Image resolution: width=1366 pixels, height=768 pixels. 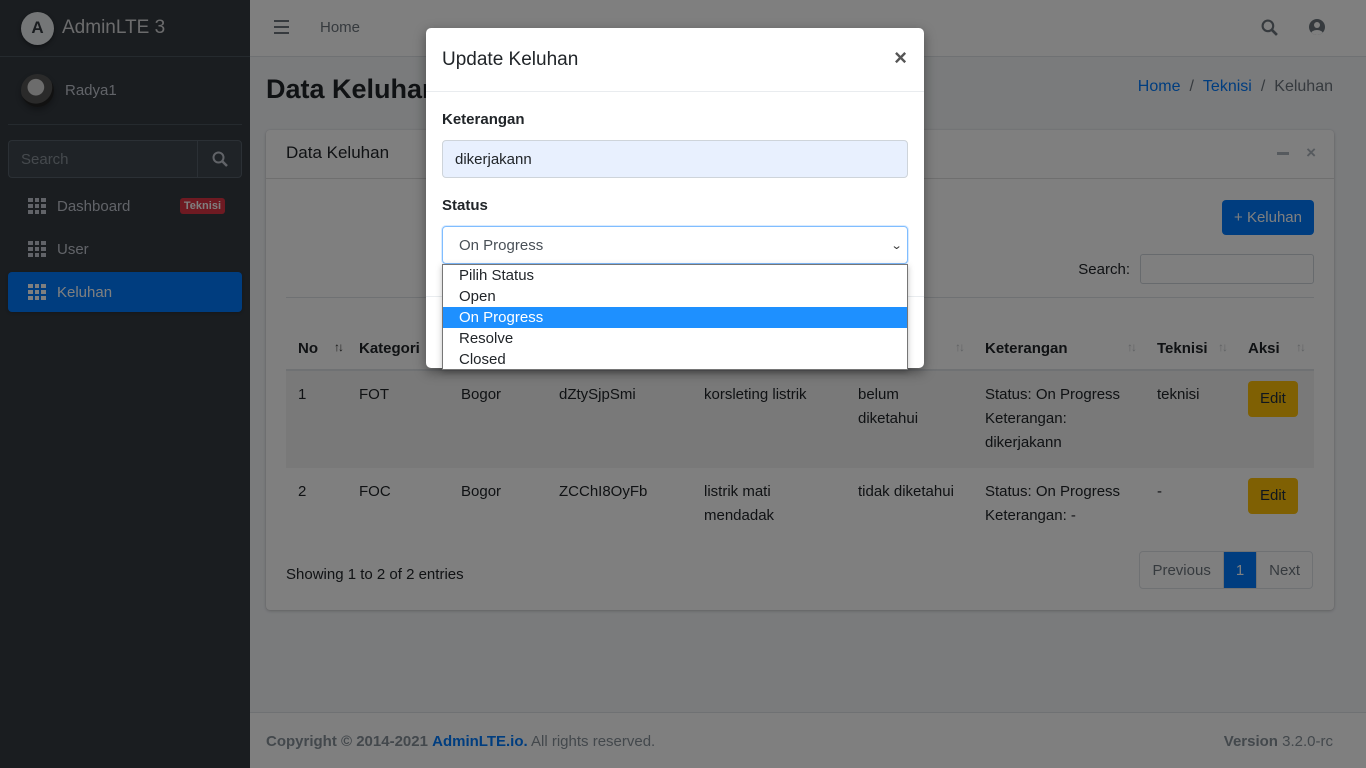 What do you see at coordinates (675, 159) in the screenshot?
I see `keterangan-input` at bounding box center [675, 159].